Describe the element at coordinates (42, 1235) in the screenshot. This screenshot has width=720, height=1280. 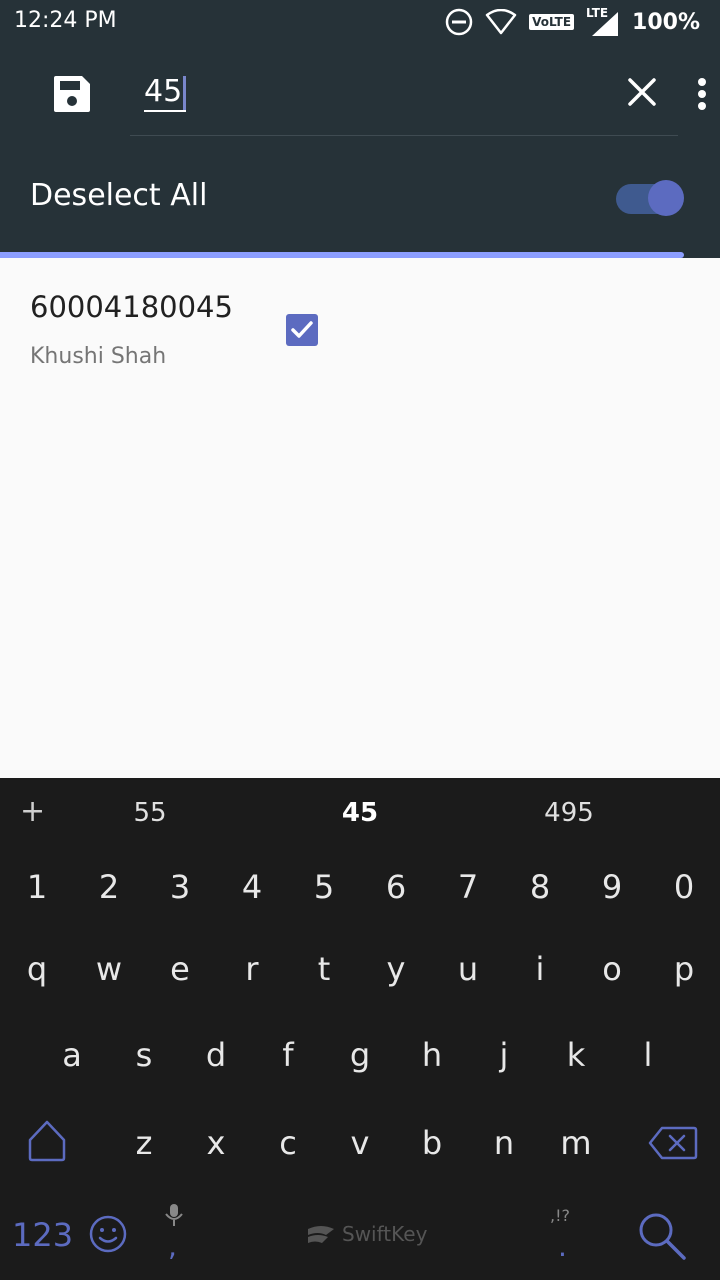
I see `numbers-toggle-key: 123` at that location.